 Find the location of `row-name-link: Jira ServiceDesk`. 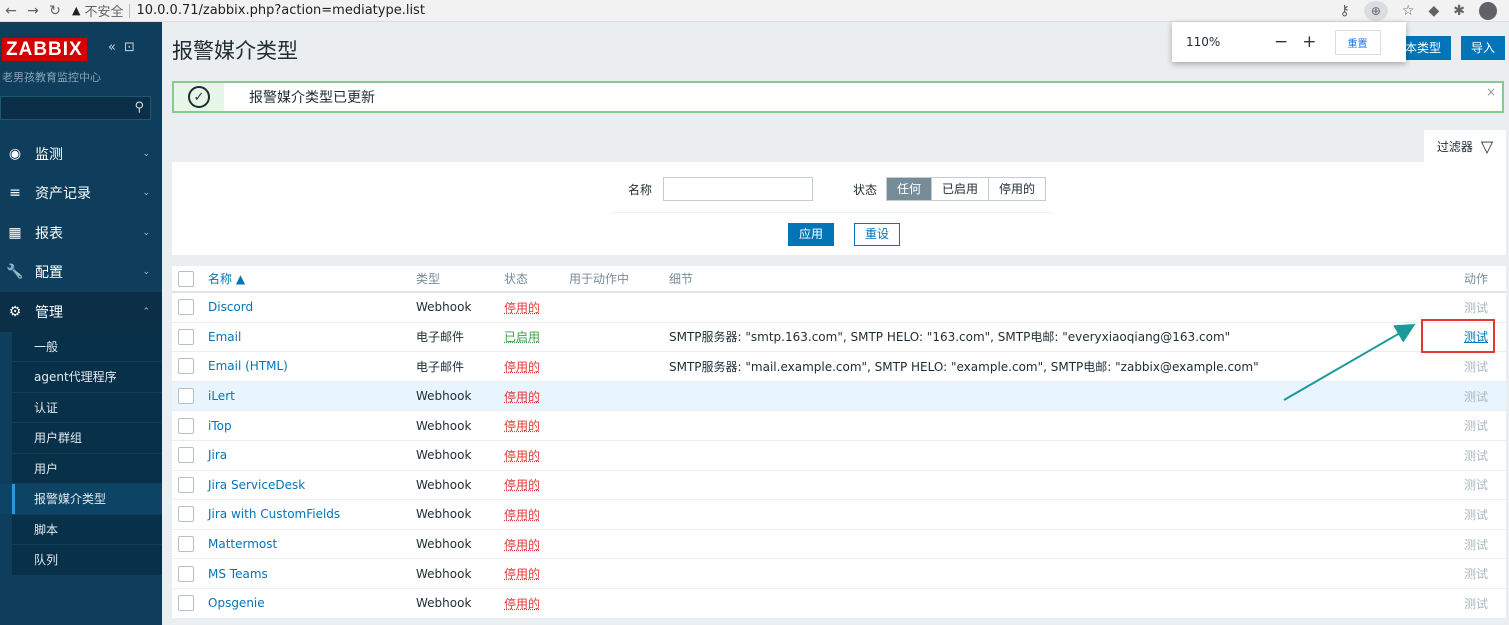

row-name-link: Jira ServiceDesk is located at coordinates (256, 485).